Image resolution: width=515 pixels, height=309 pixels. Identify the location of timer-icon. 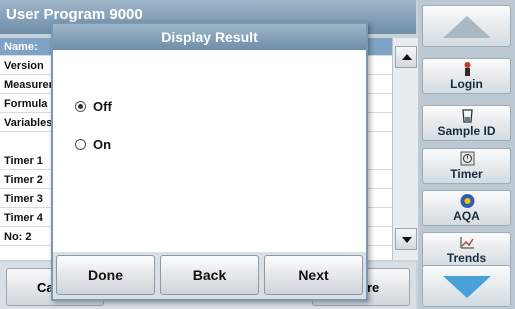
(467, 158).